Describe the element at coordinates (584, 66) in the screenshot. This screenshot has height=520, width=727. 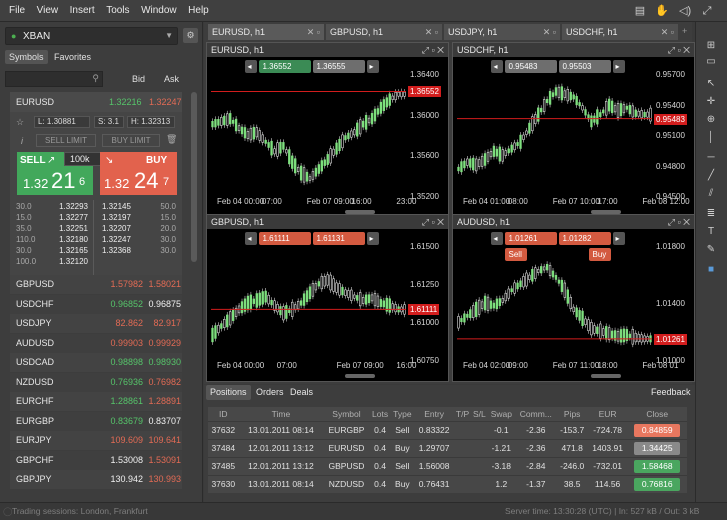
I see `chart-buy-price: 0.95503` at that location.